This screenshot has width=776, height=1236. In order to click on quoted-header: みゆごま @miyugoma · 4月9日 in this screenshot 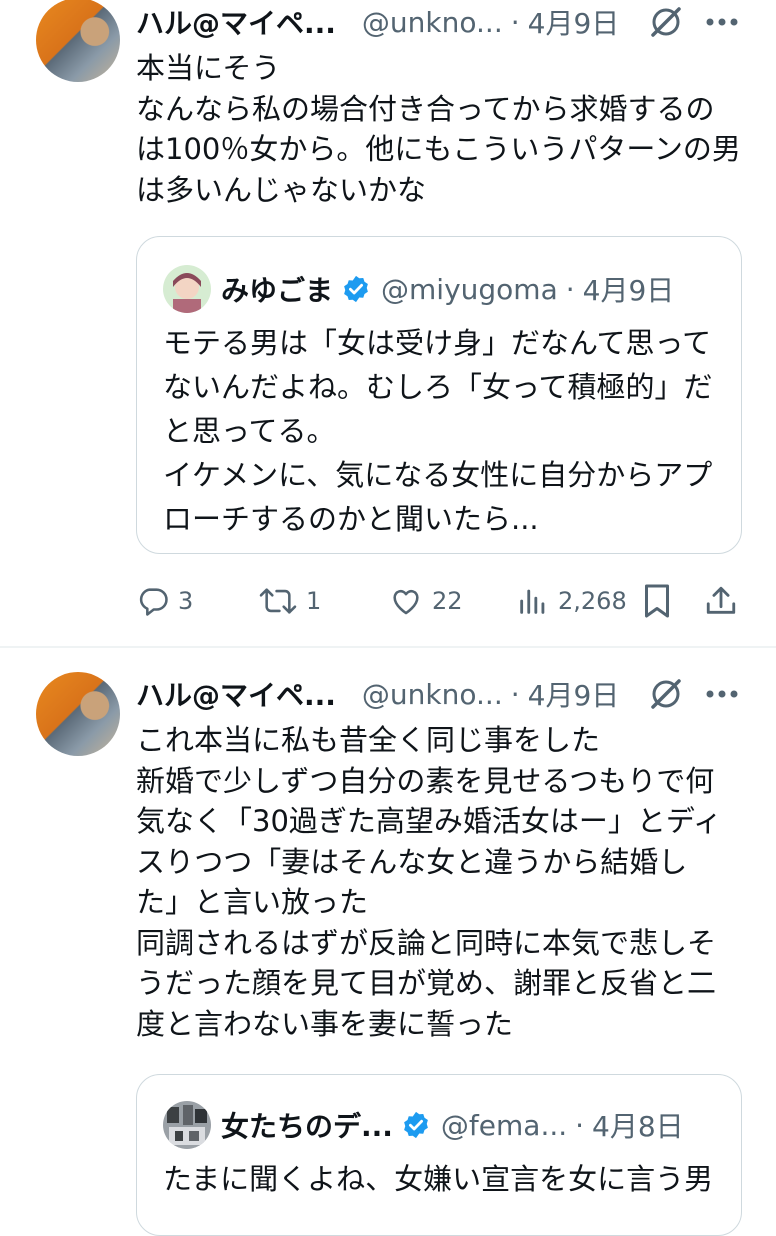, I will do `click(447, 289)`.